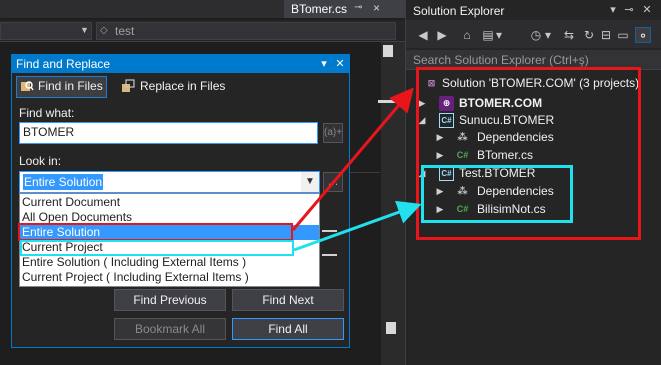  I want to click on type-combo-value: test, so click(125, 31).